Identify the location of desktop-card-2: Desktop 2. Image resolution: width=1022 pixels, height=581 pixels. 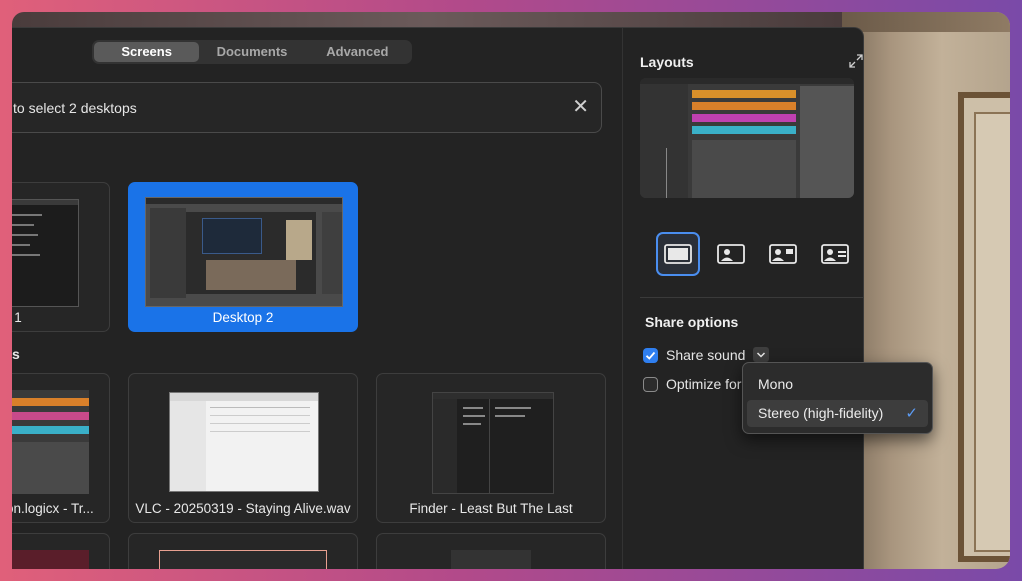
(243, 257).